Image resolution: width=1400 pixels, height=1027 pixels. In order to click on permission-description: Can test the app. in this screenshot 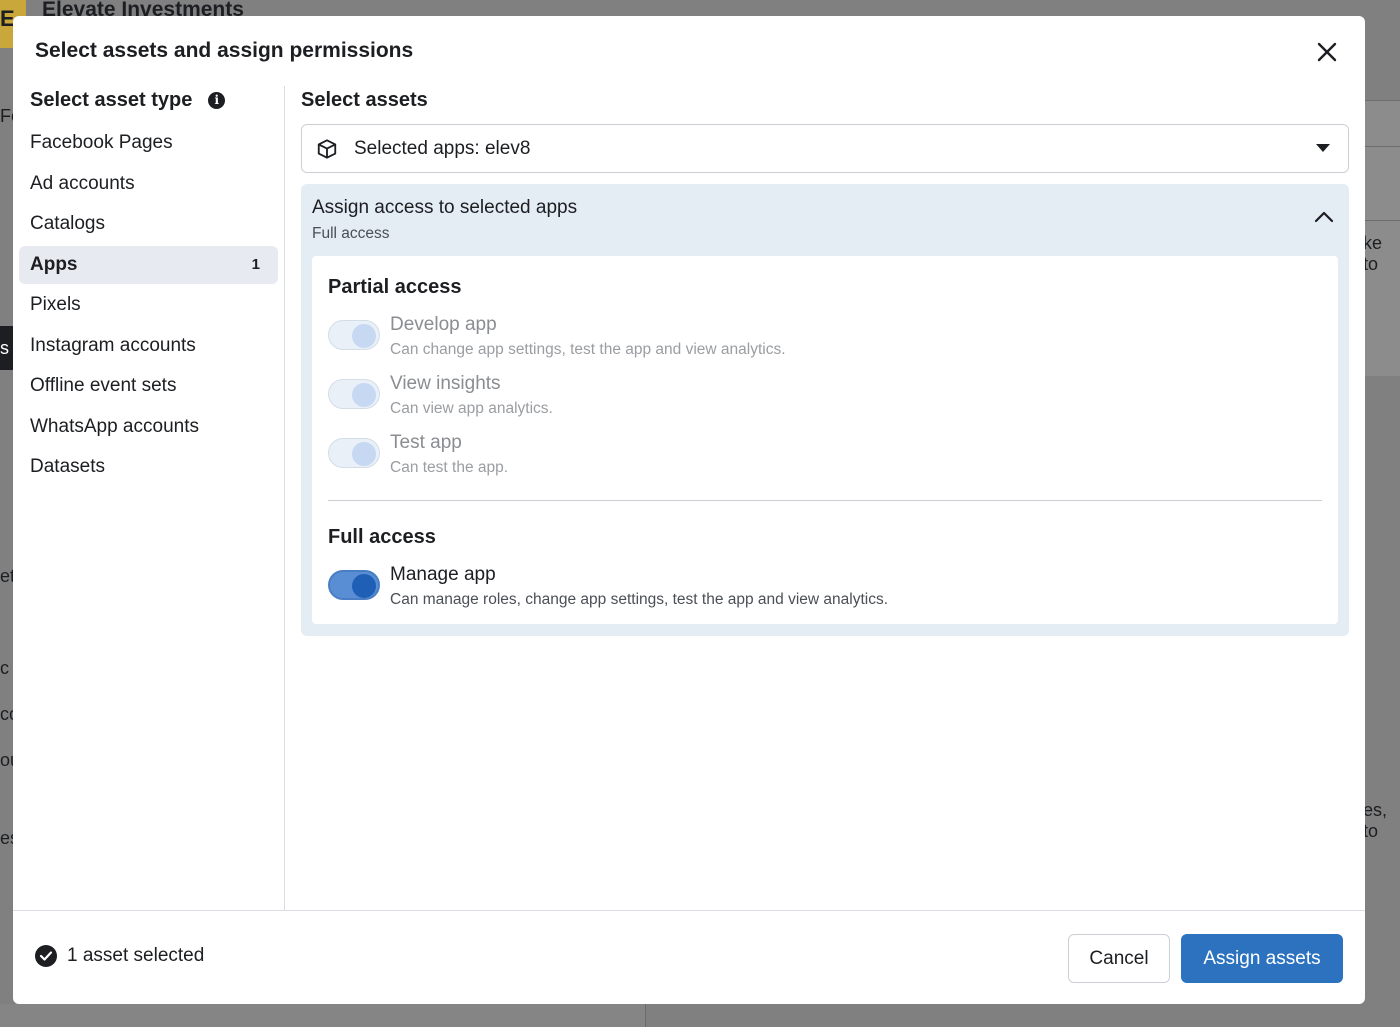, I will do `click(449, 467)`.